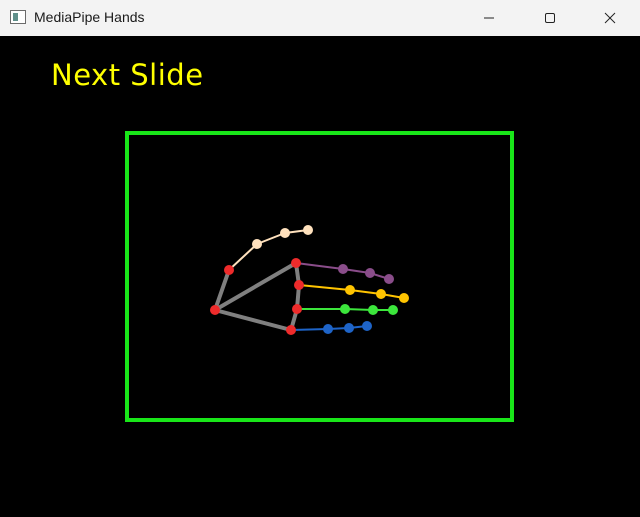 The height and width of the screenshot is (517, 640). I want to click on landmark-pinky_pip, so click(328, 329).